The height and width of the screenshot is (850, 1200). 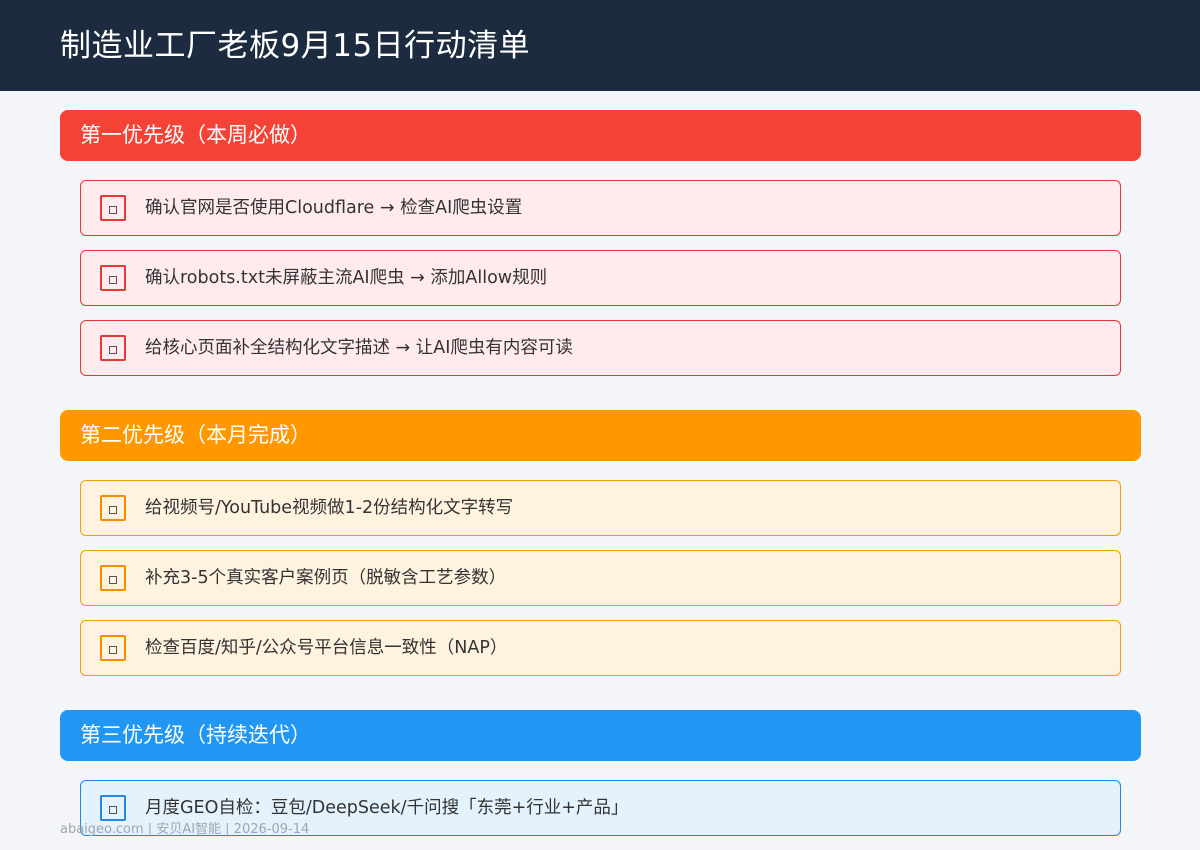 What do you see at coordinates (600, 508) in the screenshot?
I see `task-item: 给视频号/YouTube视频做1-2份结构化文字转写` at bounding box center [600, 508].